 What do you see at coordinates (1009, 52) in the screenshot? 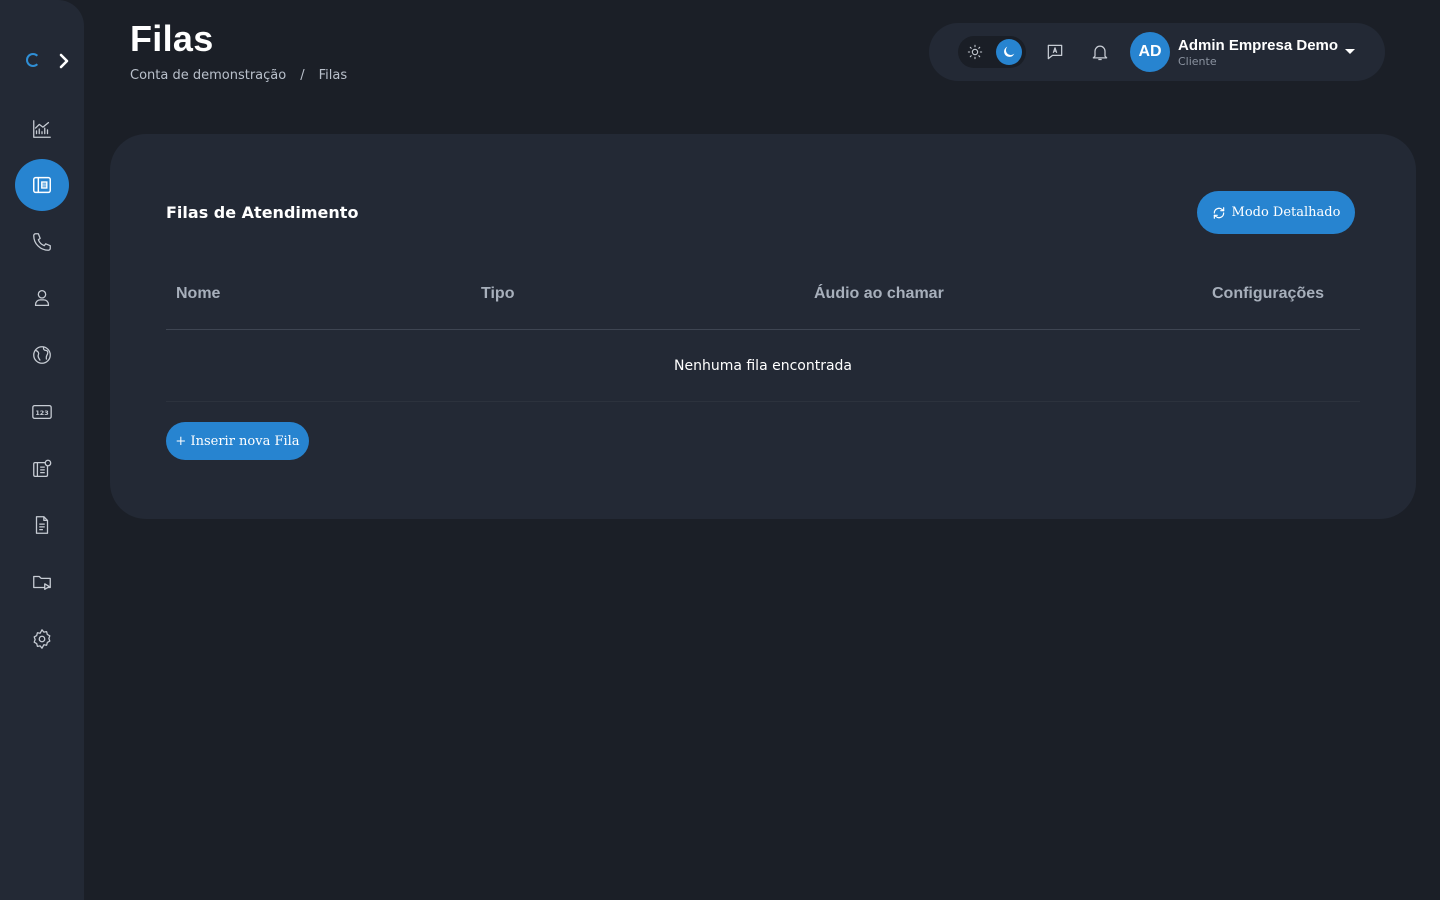
I see `moon-icon` at bounding box center [1009, 52].